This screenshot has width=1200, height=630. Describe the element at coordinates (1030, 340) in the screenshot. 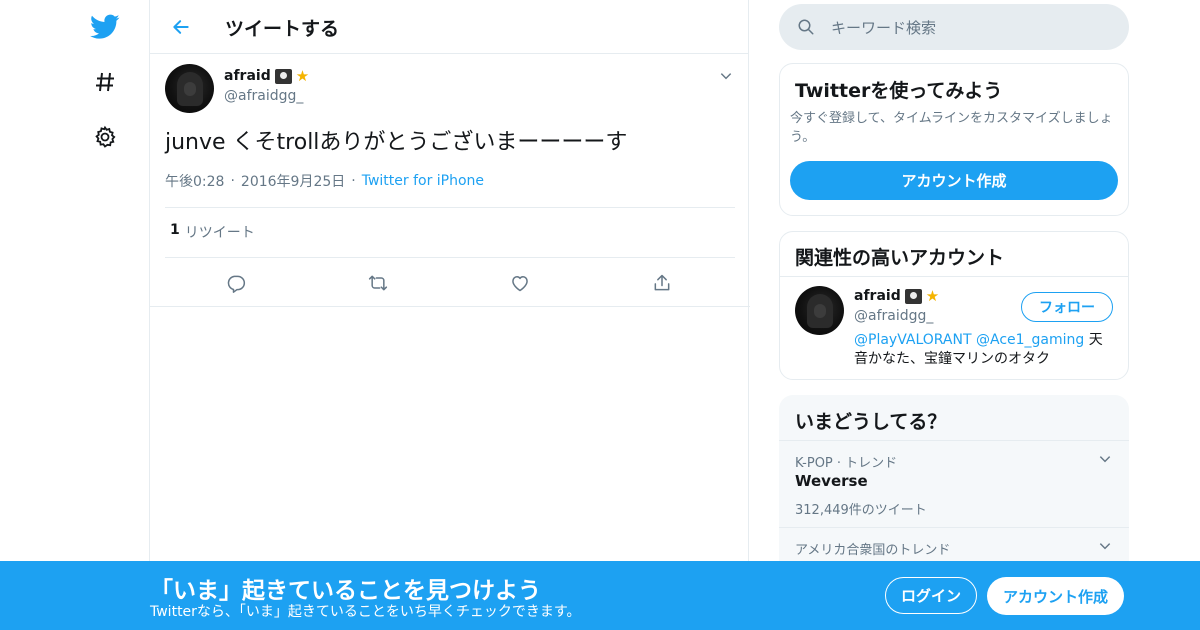

I see `mention-link: @Ace1_gaming` at that location.